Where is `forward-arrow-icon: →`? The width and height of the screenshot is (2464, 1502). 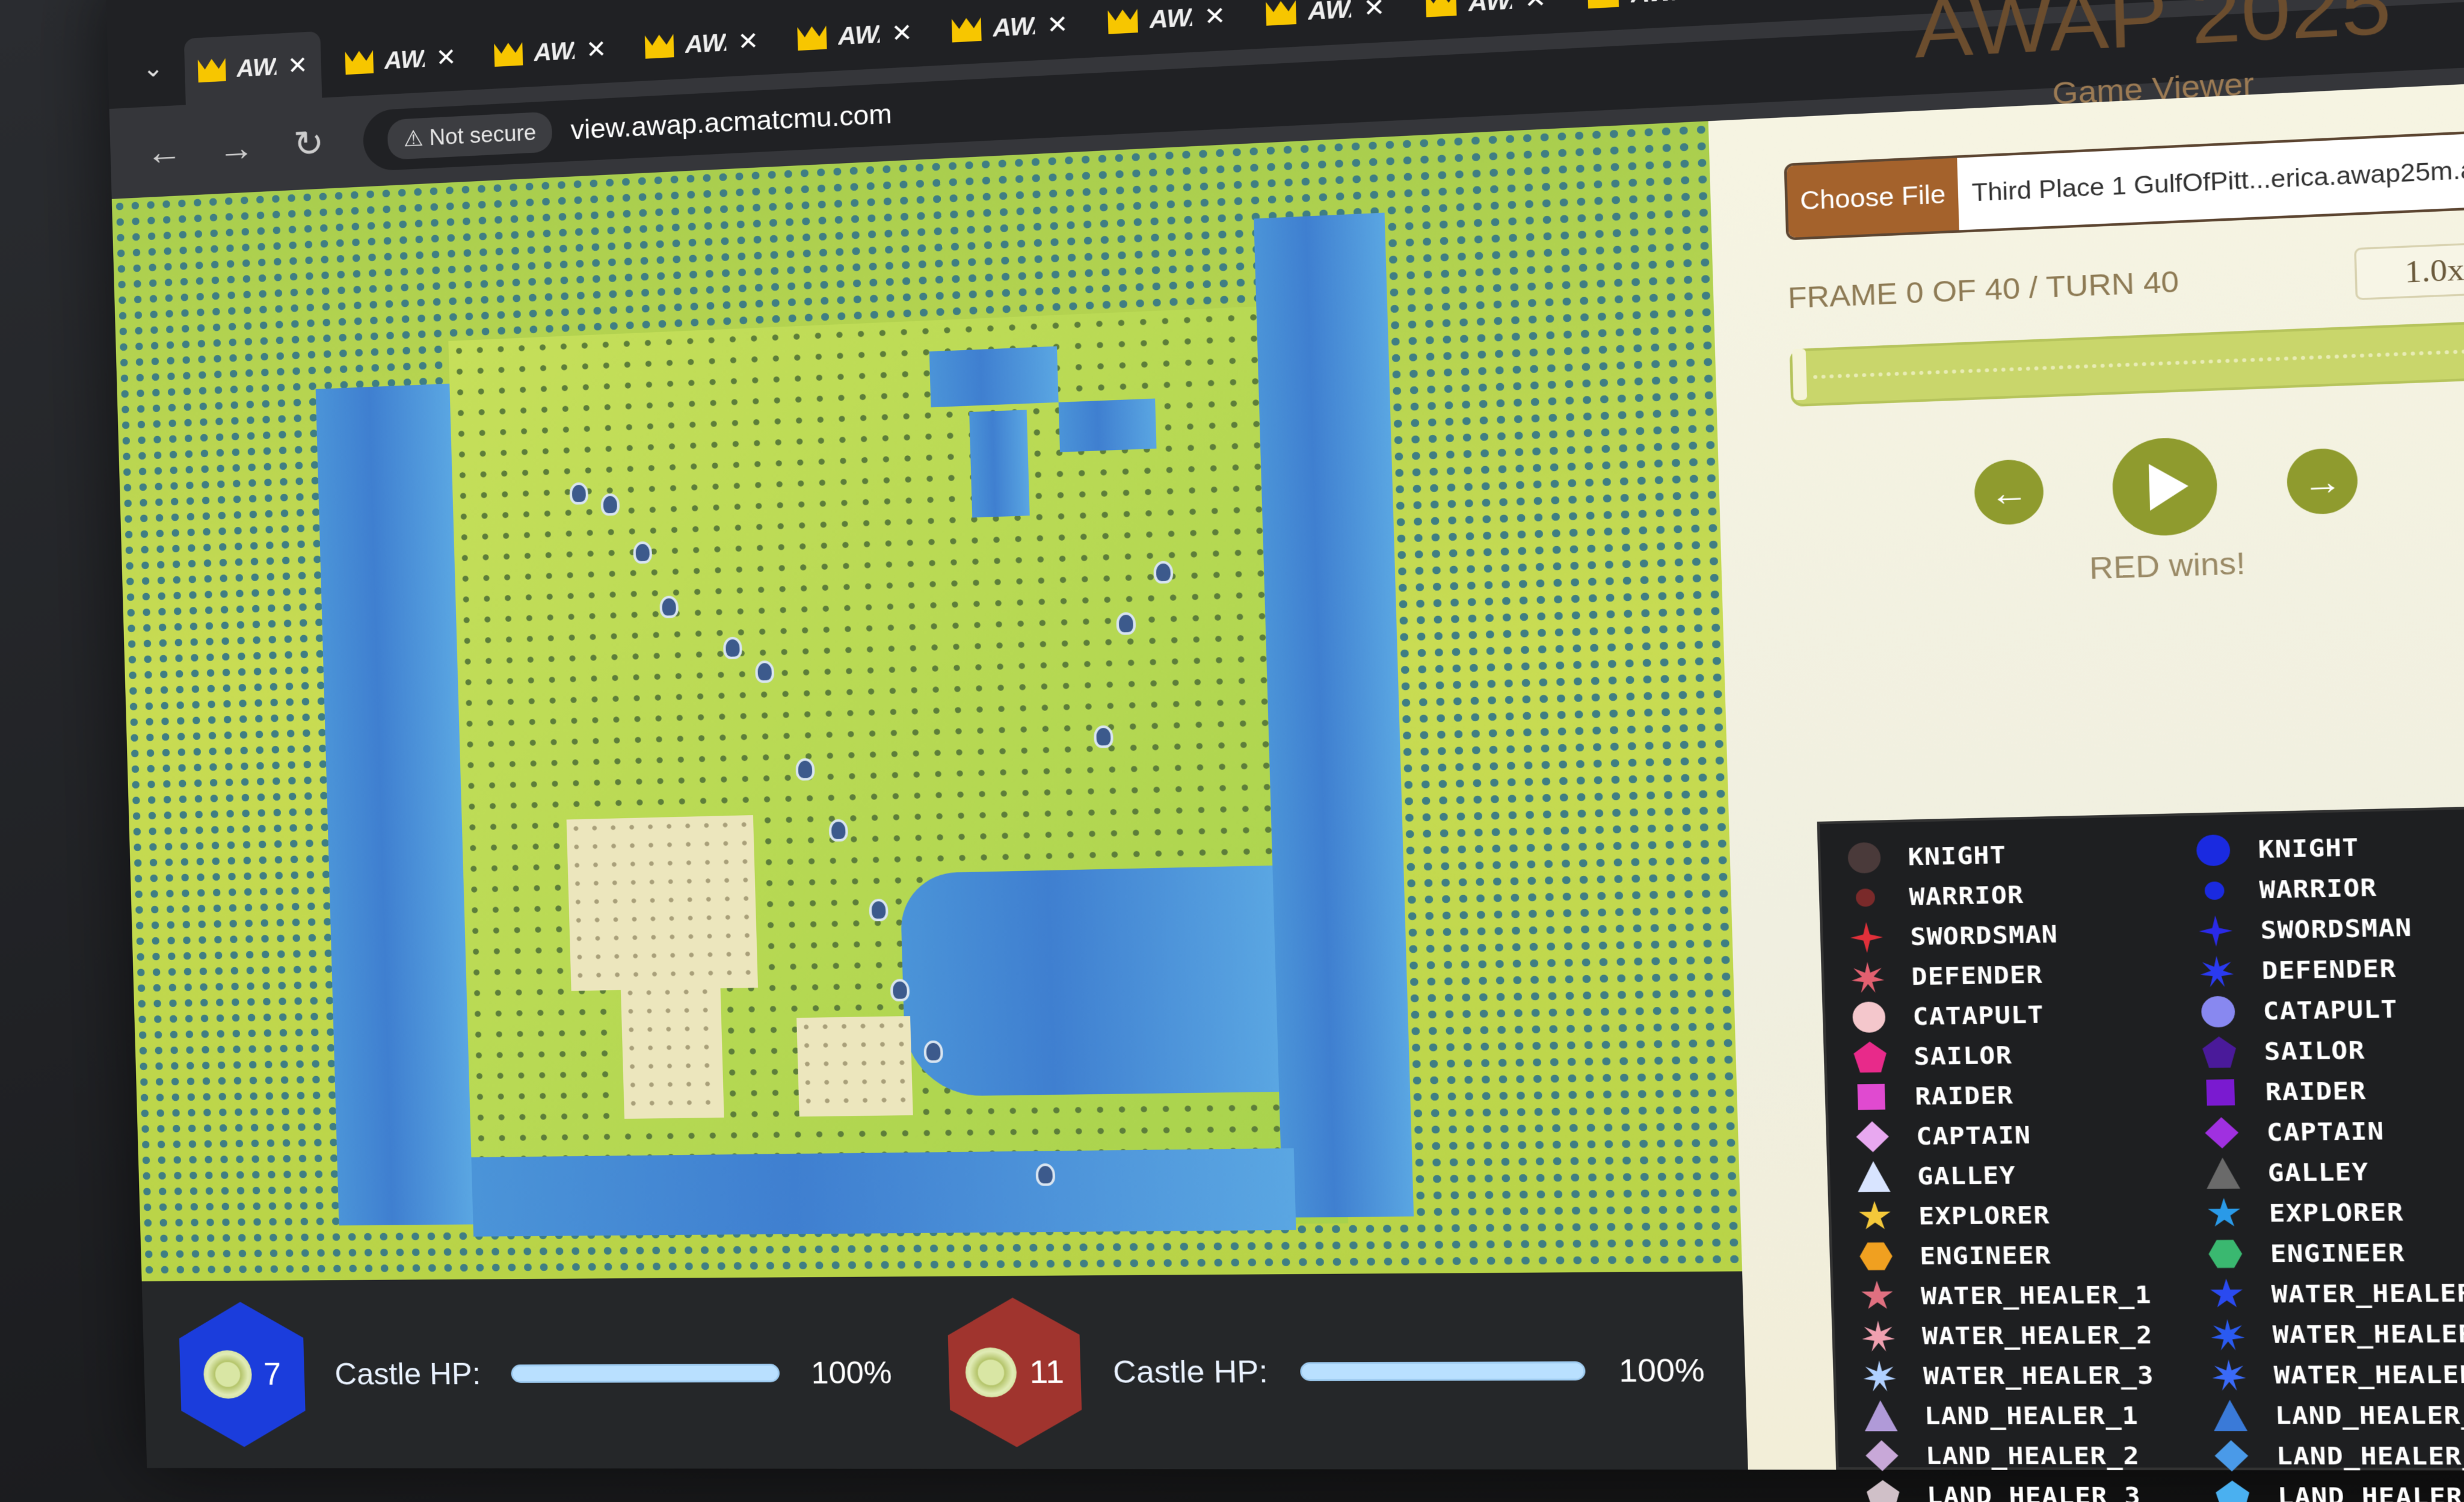 forward-arrow-icon: → is located at coordinates (237, 147).